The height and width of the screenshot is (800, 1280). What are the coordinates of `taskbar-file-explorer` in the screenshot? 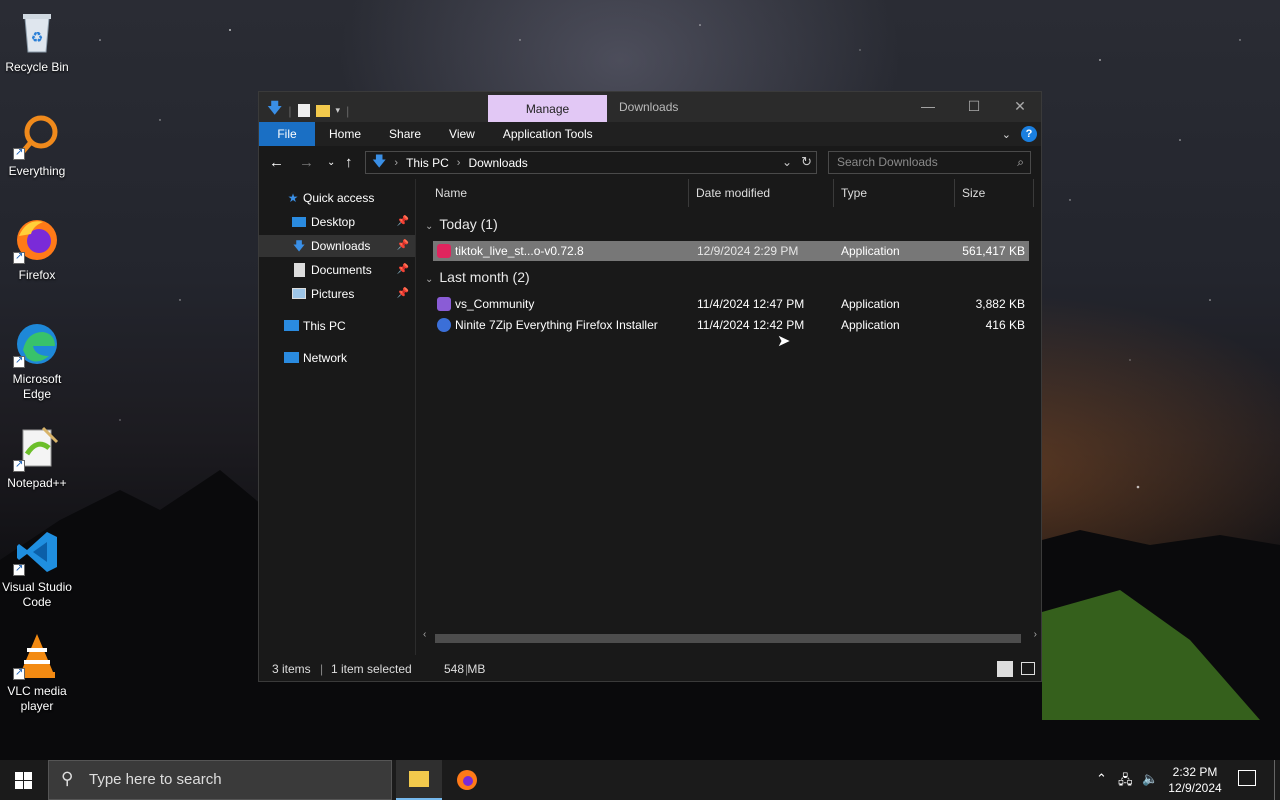 It's located at (419, 780).